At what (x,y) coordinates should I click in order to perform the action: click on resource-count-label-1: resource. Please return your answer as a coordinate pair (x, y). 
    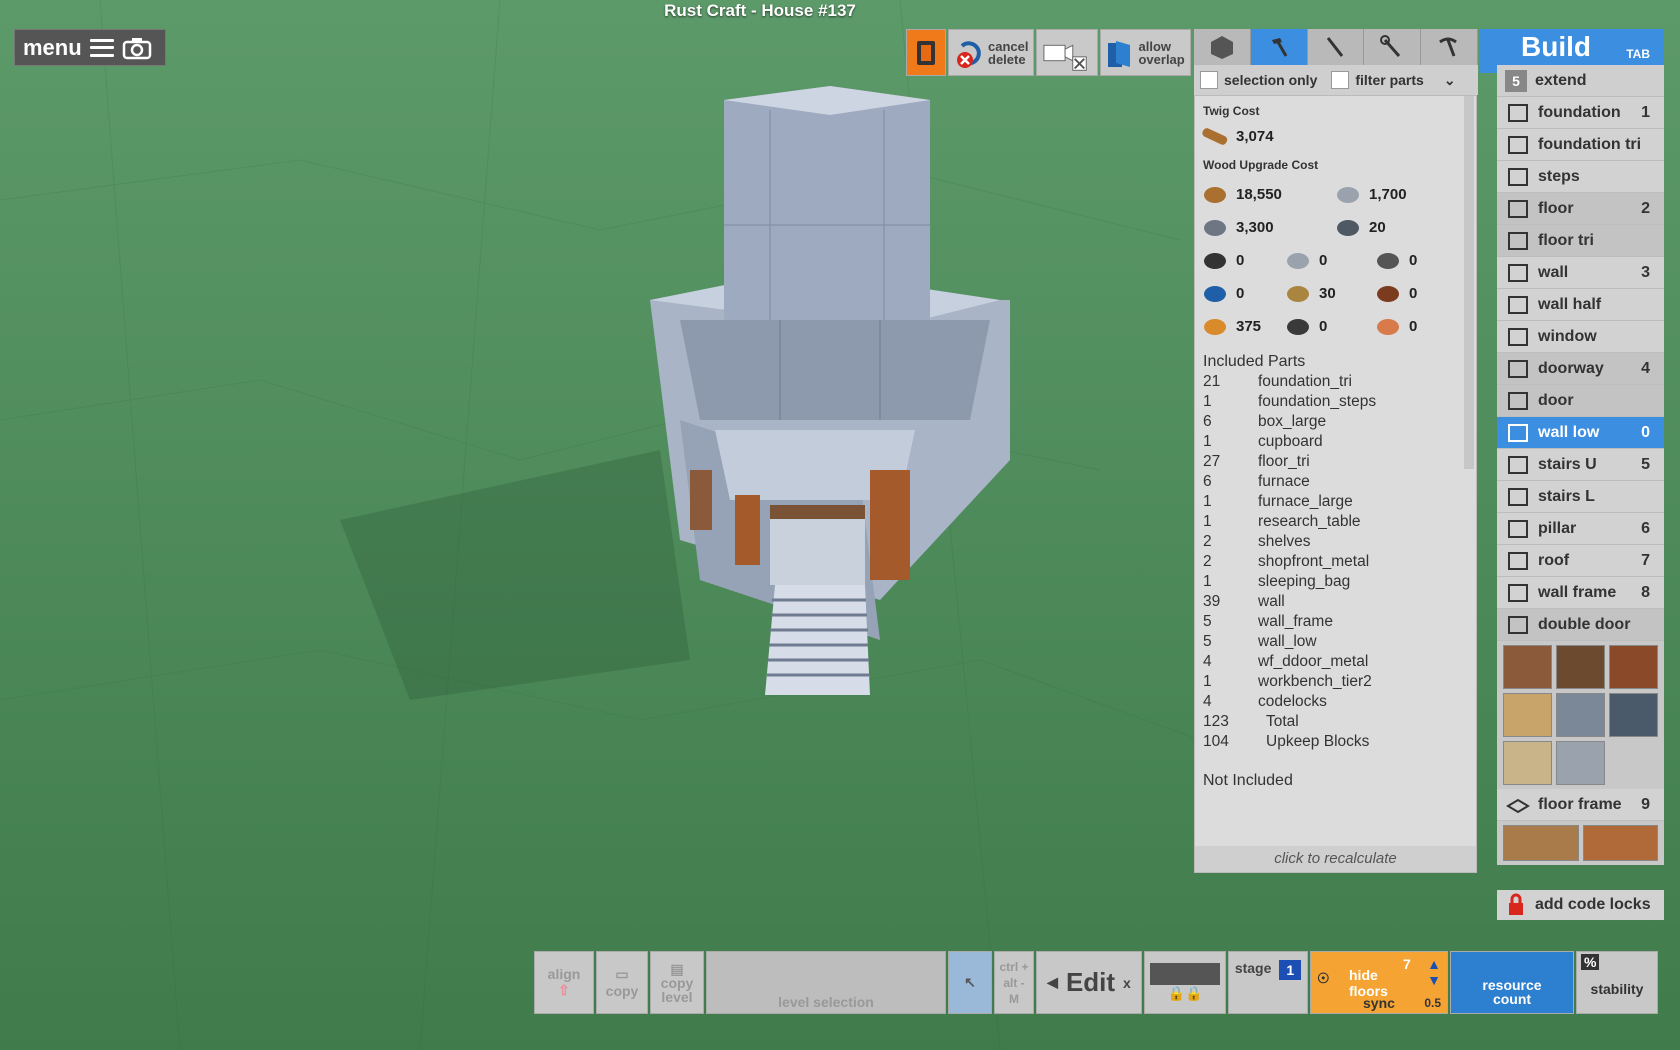
    Looking at the image, I should click on (1512, 984).